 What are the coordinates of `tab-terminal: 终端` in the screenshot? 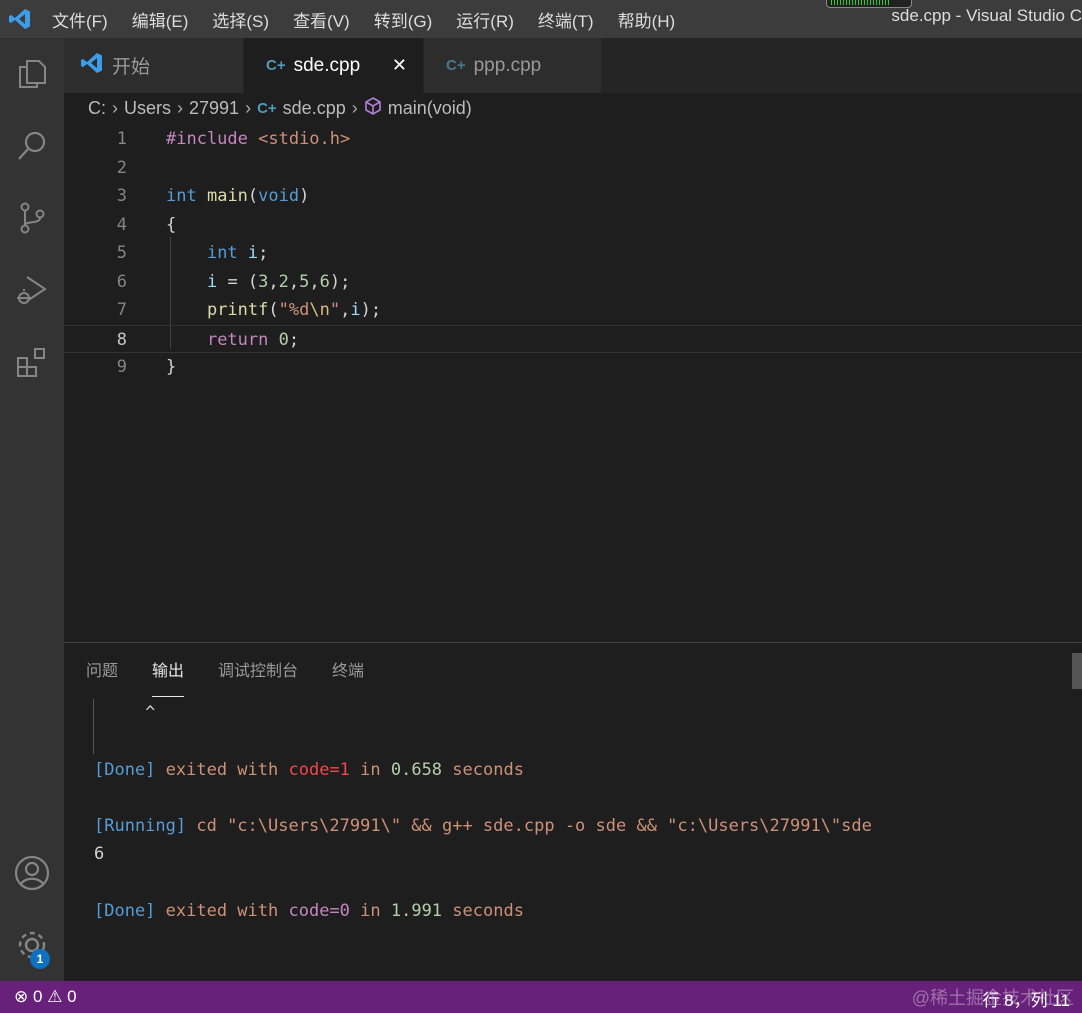 It's located at (348, 669).